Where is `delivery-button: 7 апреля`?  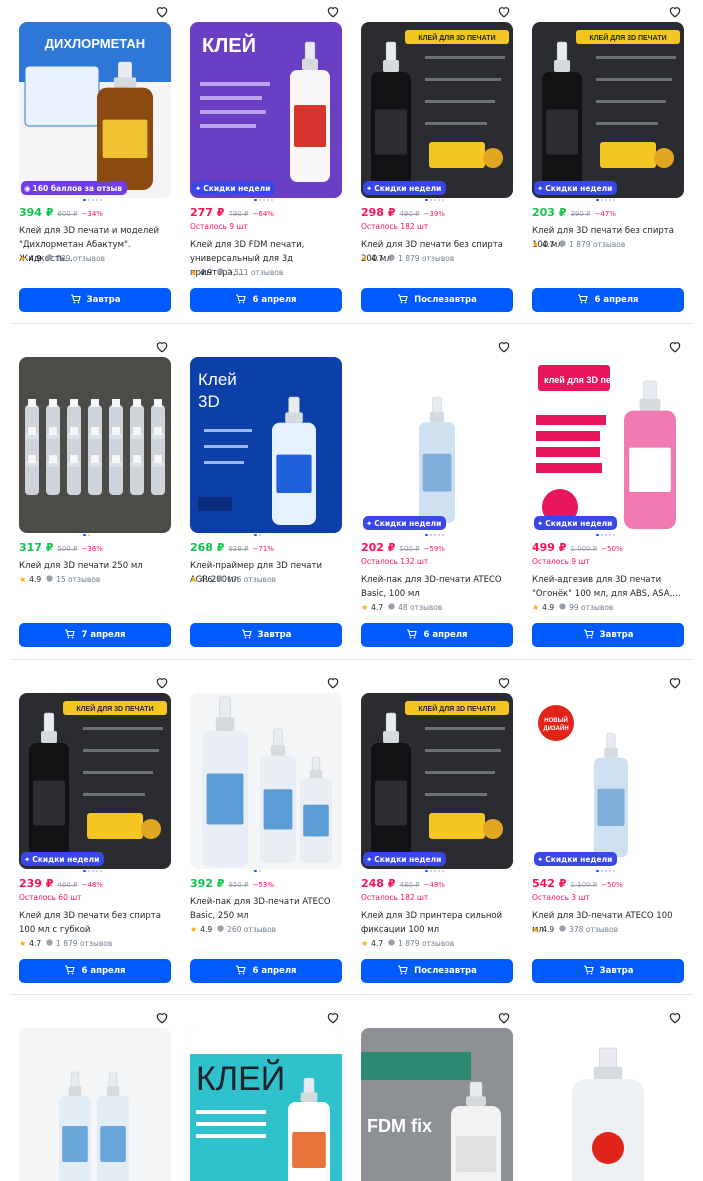
delivery-button: 7 апреля is located at coordinates (95, 635).